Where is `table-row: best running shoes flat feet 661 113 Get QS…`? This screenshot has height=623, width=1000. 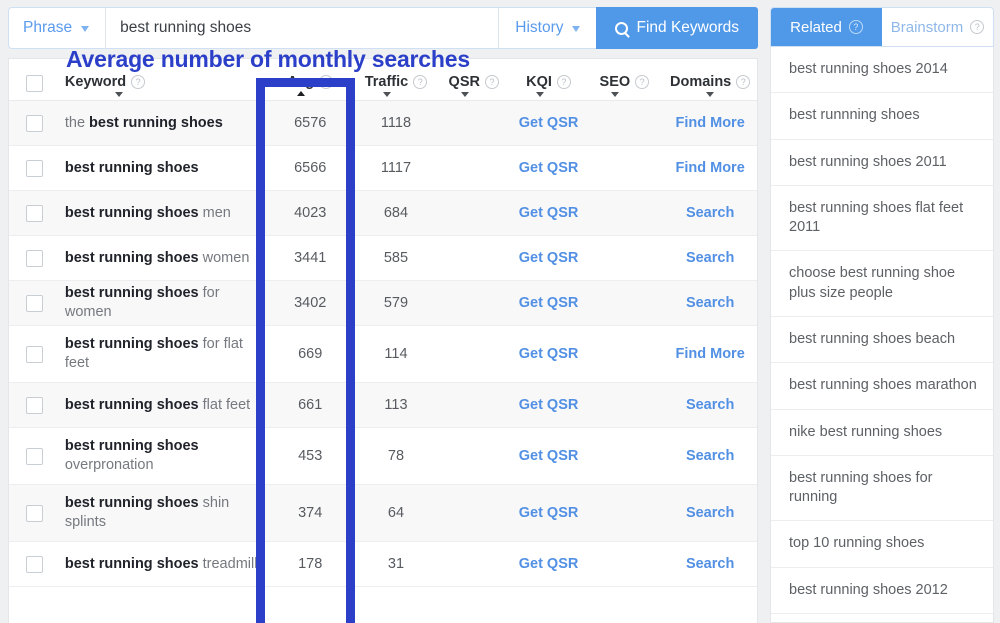 table-row: best running shoes flat feet 661 113 Get QS… is located at coordinates (383, 405).